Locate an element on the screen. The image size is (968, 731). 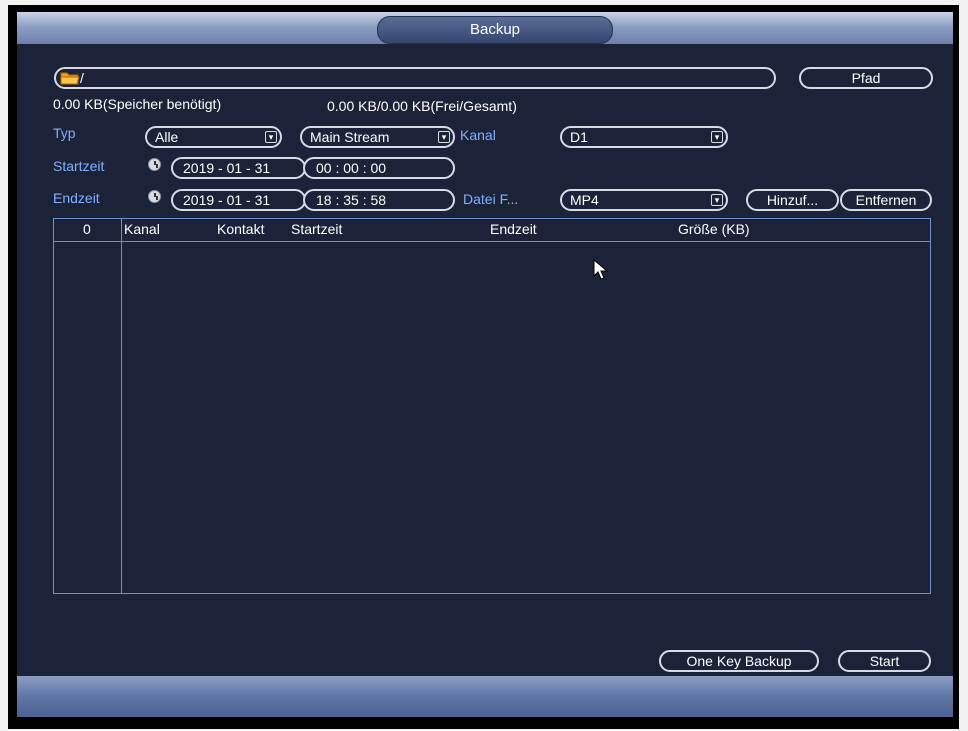
title-bar: Backup is located at coordinates (485, 28).